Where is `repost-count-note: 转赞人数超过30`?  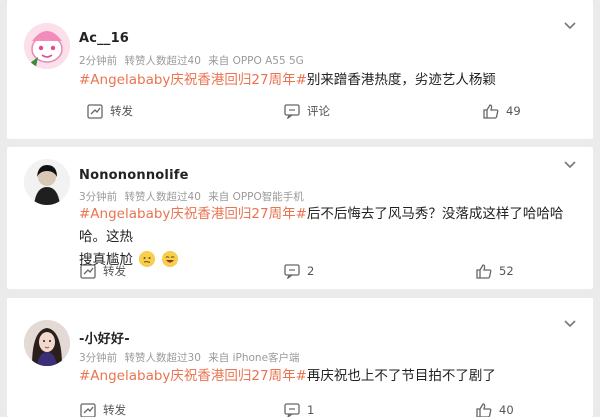
repost-count-note: 转赞人数超过30 is located at coordinates (162, 358).